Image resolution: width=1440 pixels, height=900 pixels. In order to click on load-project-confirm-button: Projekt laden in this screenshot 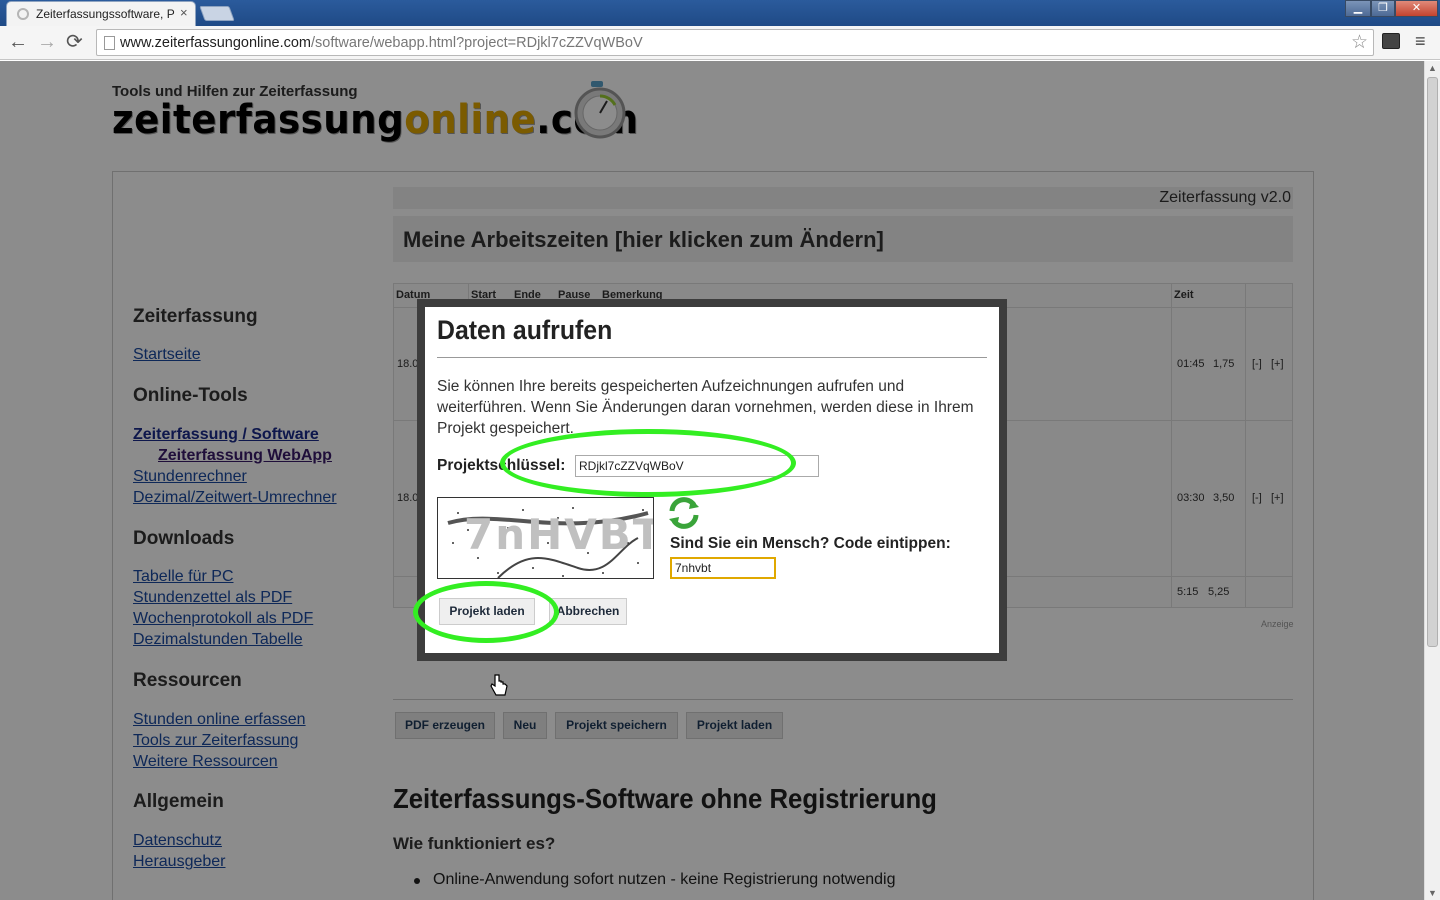, I will do `click(487, 611)`.